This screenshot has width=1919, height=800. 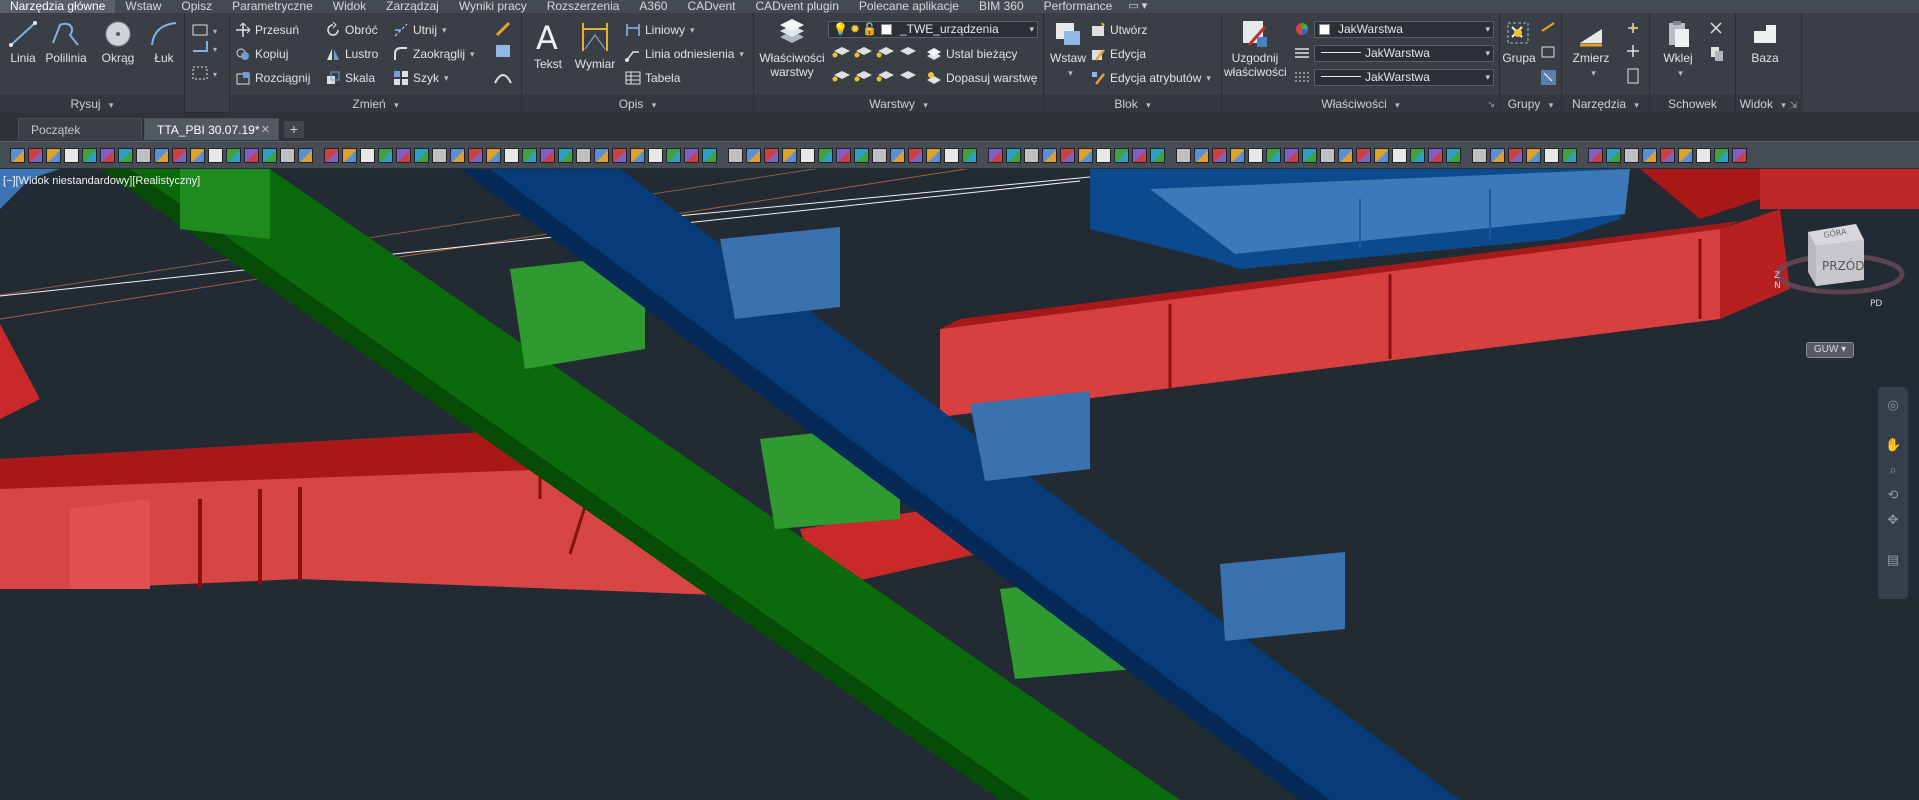 What do you see at coordinates (652, 78) in the screenshot?
I see `tabela-button: Tabela` at bounding box center [652, 78].